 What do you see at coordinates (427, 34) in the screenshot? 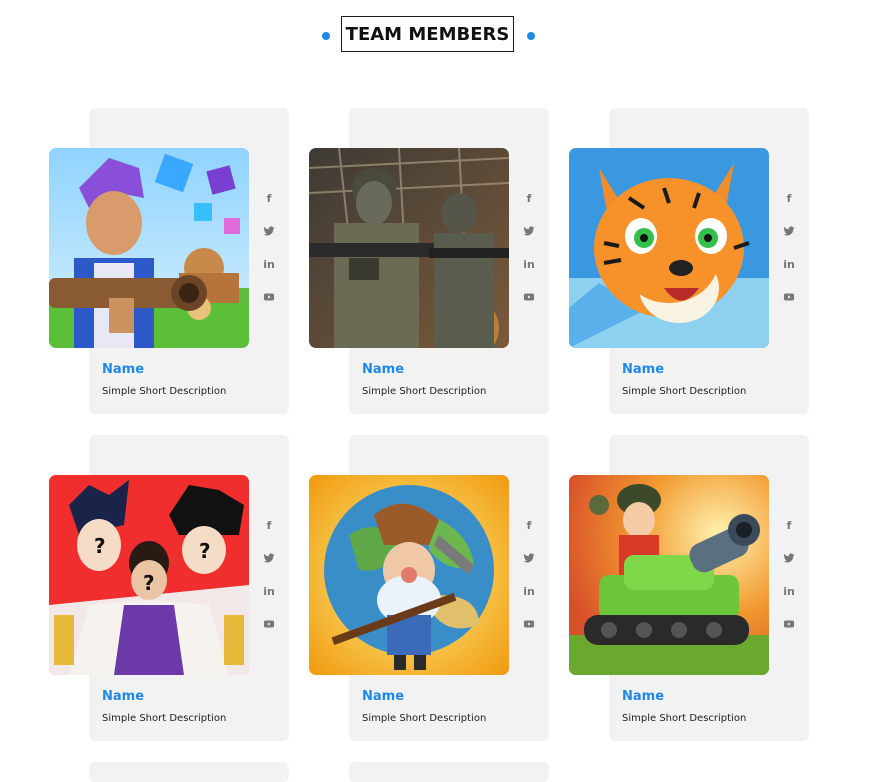
I see `section-title: TEAM MEMBERS` at bounding box center [427, 34].